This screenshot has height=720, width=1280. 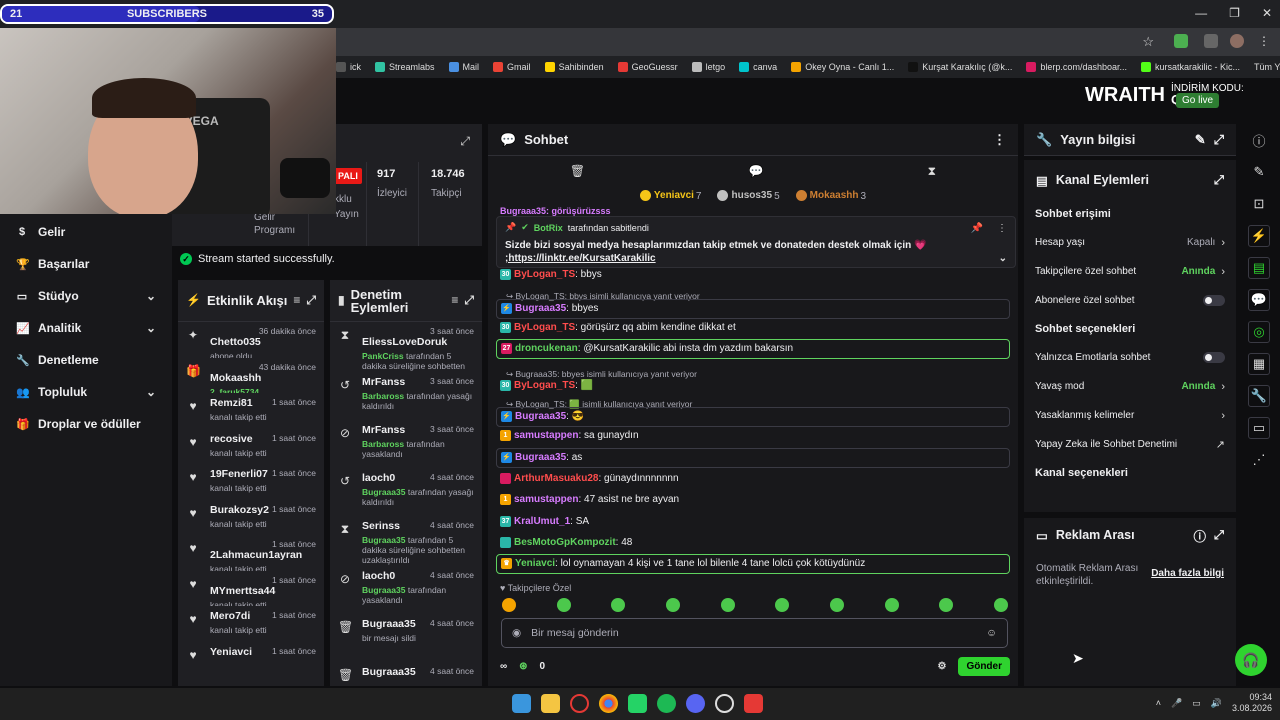 I want to click on bookmark-item: Mail, so click(x=463, y=67).